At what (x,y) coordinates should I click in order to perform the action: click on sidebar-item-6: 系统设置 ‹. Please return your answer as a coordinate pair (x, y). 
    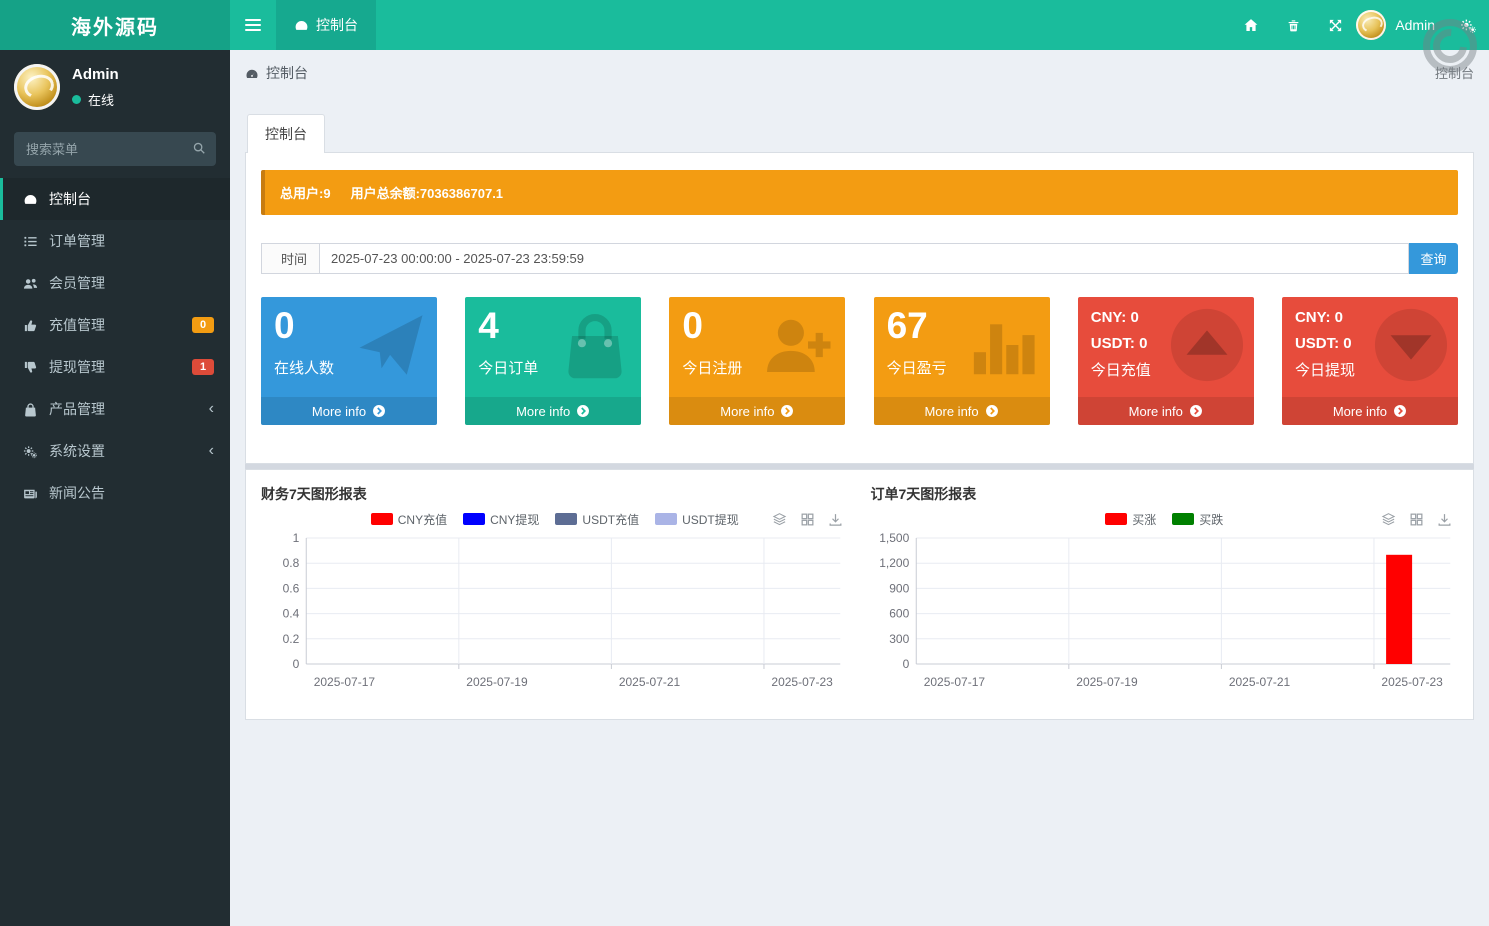
    Looking at the image, I should click on (115, 451).